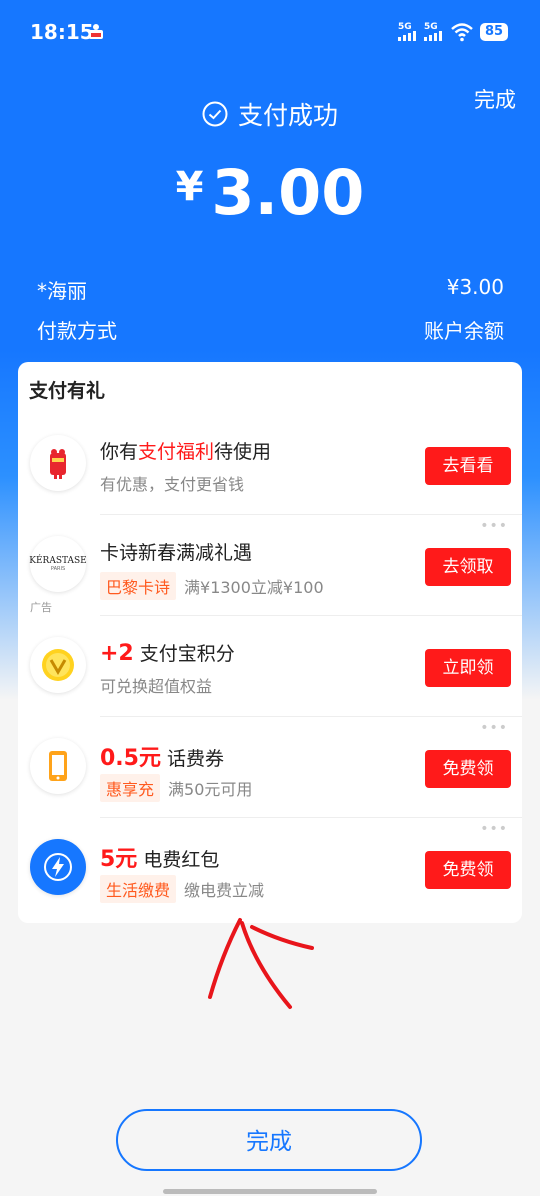 The width and height of the screenshot is (540, 1196). Describe the element at coordinates (77, 331) in the screenshot. I see `payment-method-label: 付款方式` at that location.